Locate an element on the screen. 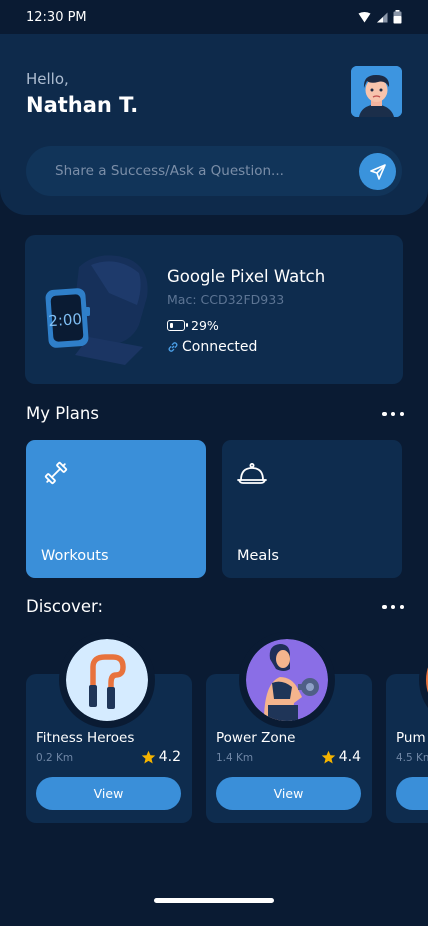 The image size is (428, 926). device-name: Google Pixel Watch is located at coordinates (246, 276).